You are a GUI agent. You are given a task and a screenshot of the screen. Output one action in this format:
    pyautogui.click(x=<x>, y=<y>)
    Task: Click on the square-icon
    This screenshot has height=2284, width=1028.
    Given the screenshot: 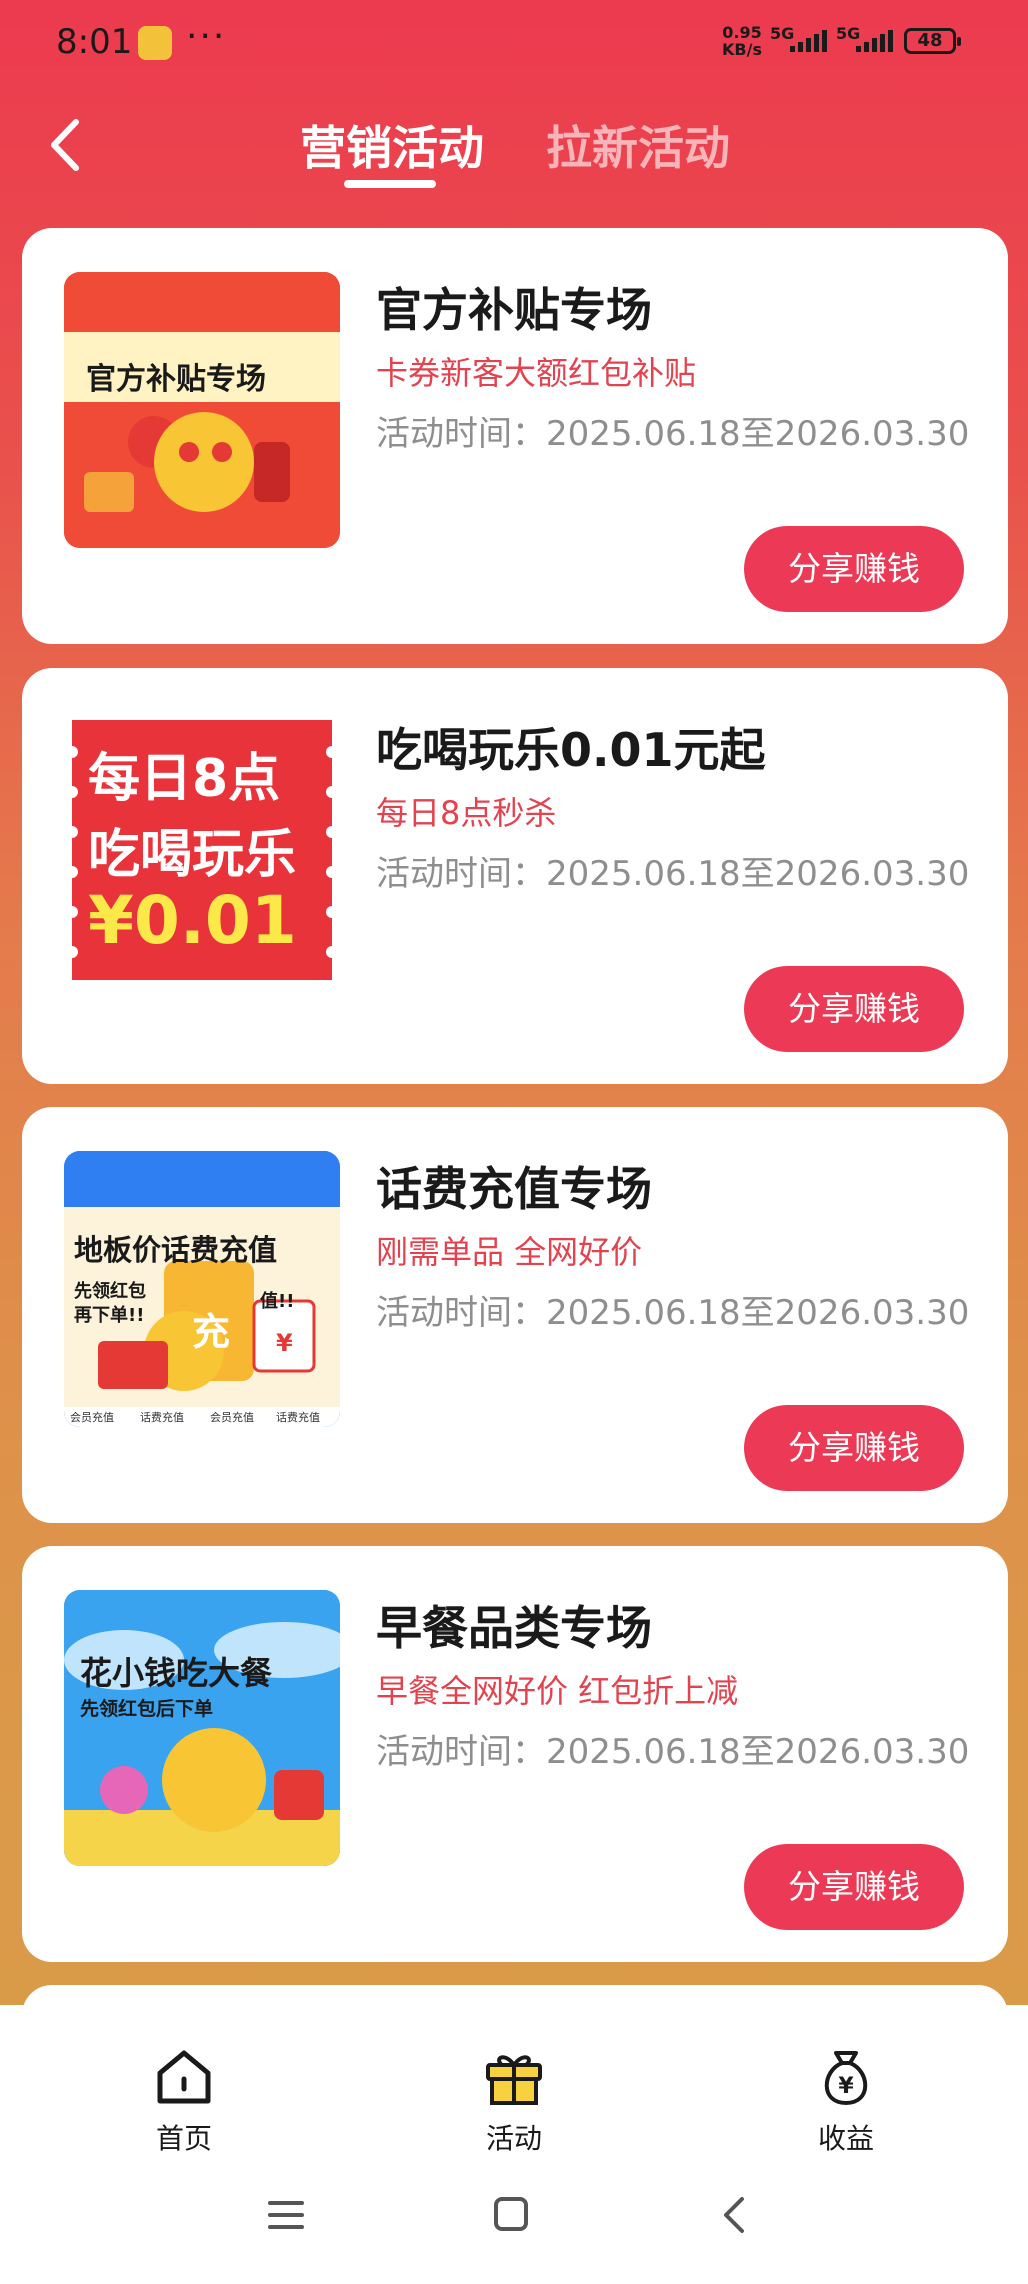 What is the action you would take?
    pyautogui.click(x=511, y=2214)
    